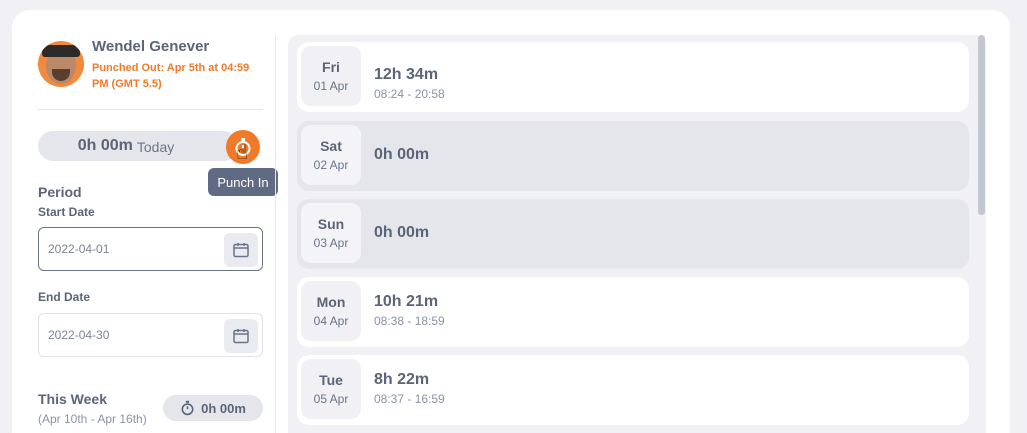 This screenshot has height=433, width=1027. What do you see at coordinates (105, 145) in the screenshot?
I see `today-hours: 0h 00m` at bounding box center [105, 145].